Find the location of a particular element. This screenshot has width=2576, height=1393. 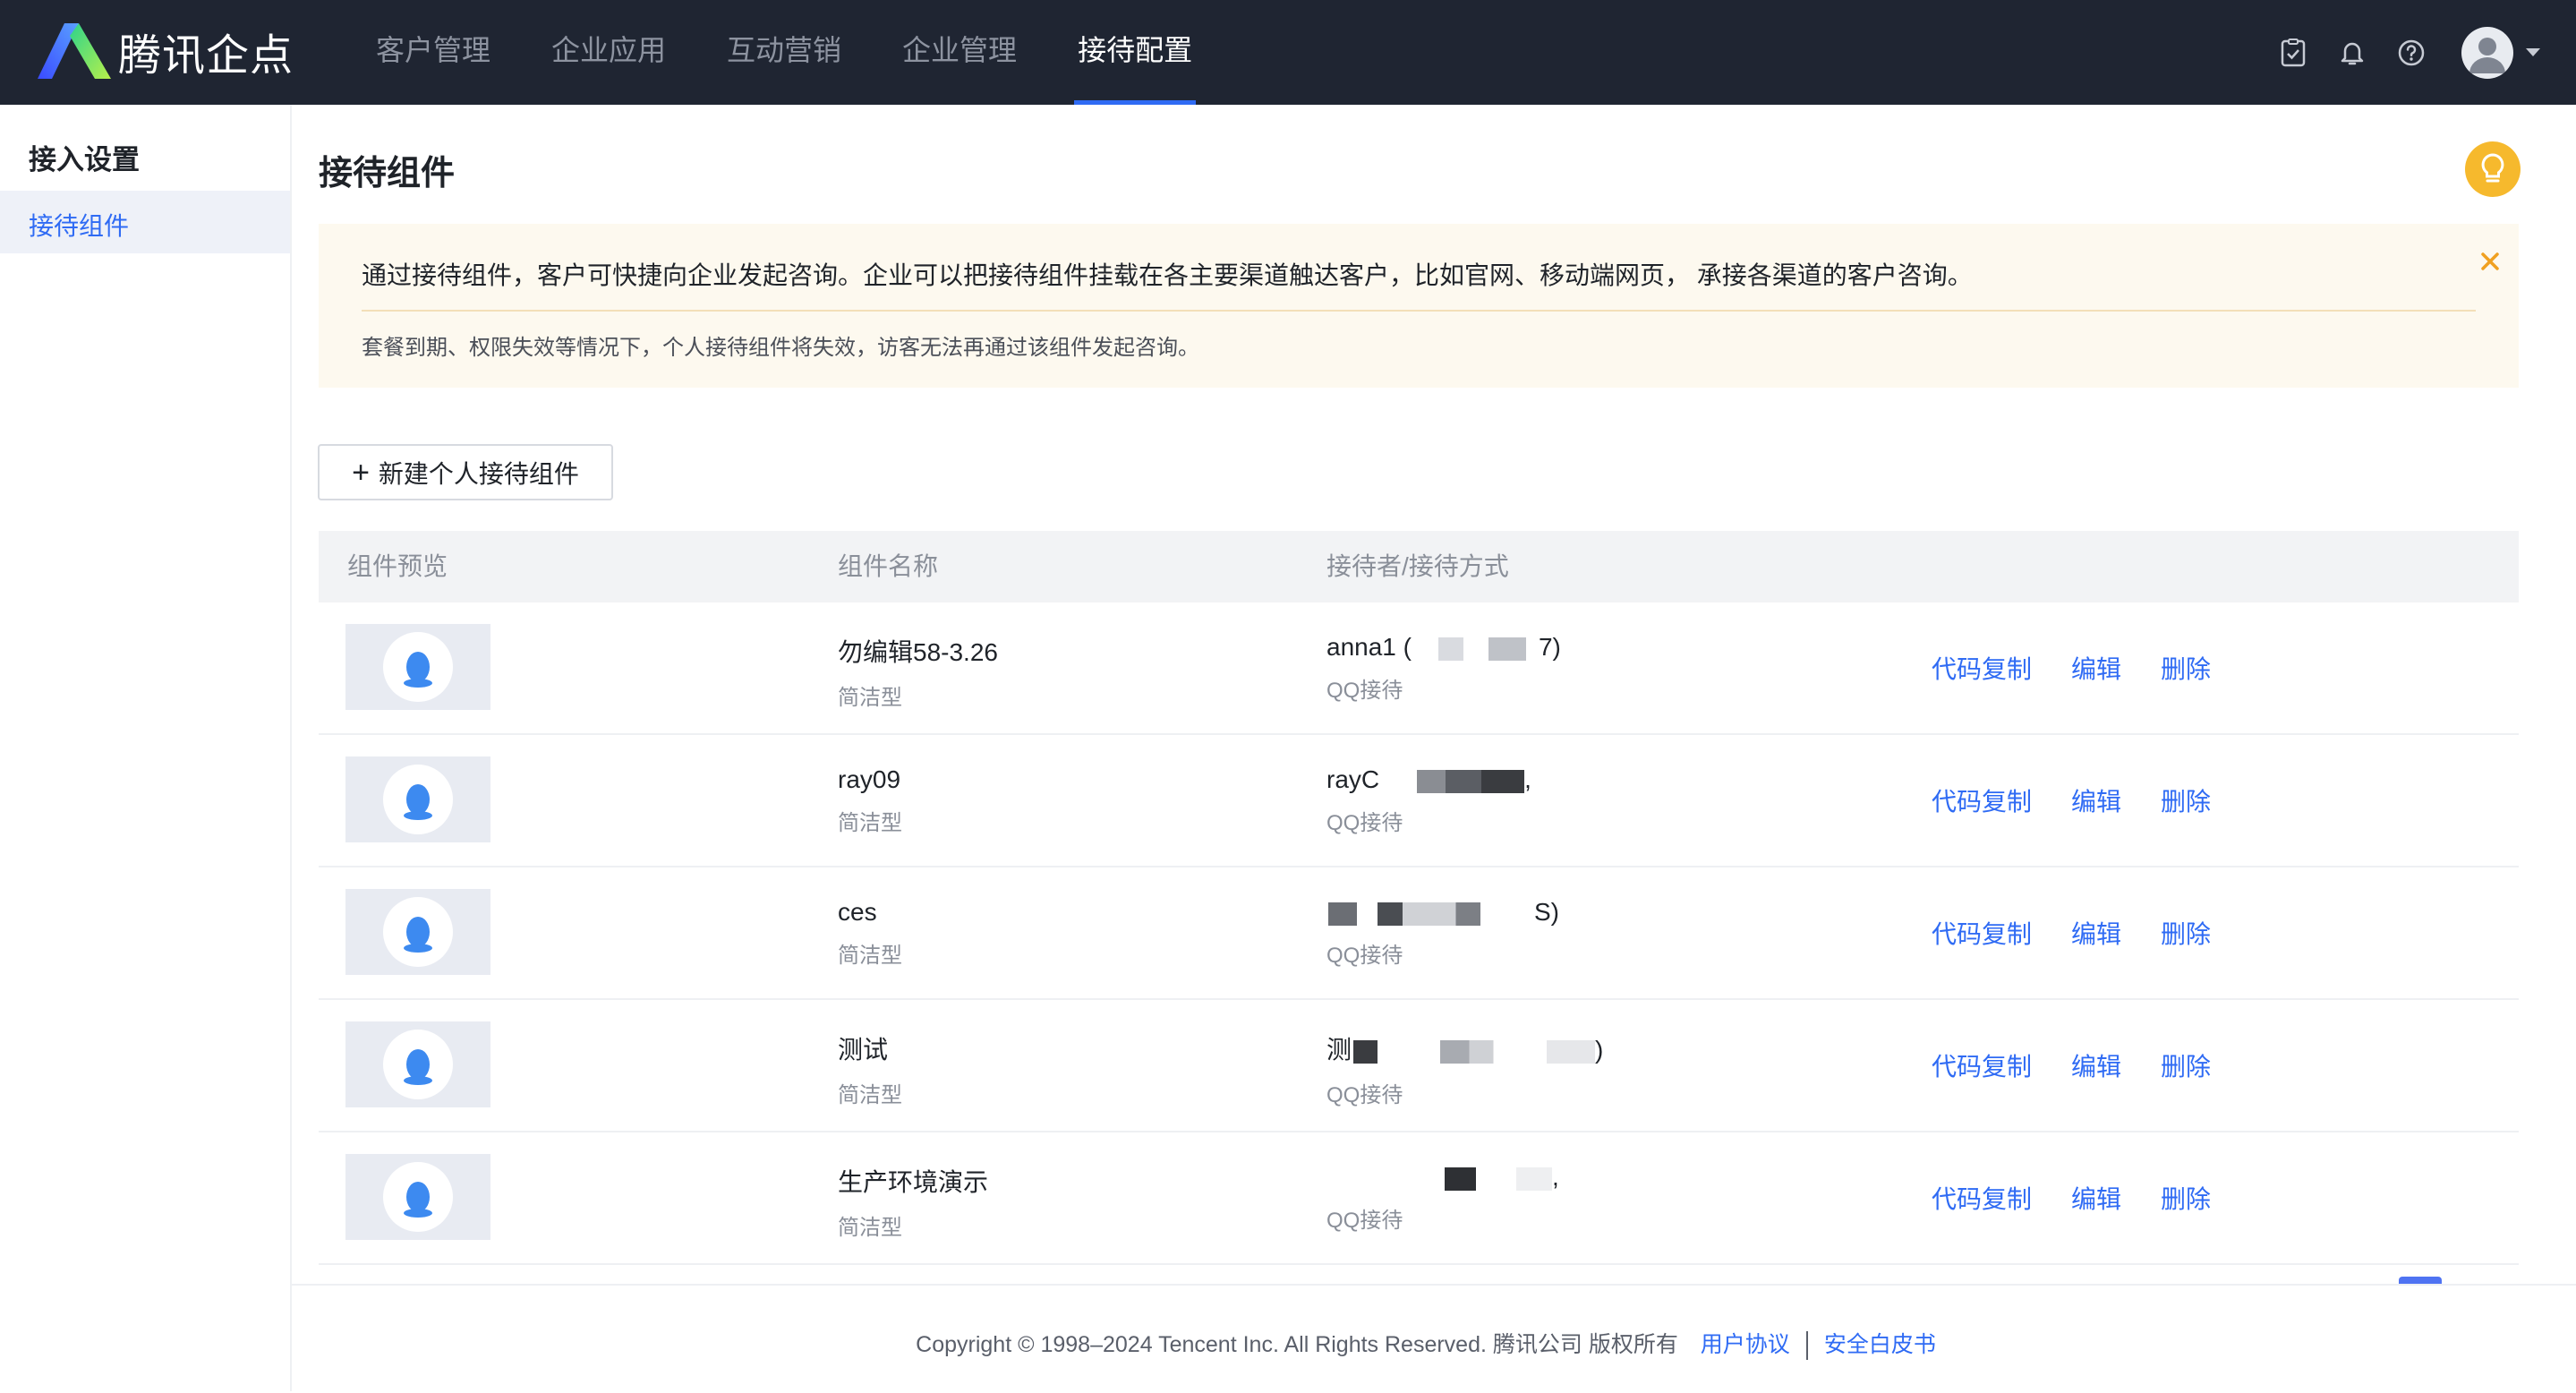

sidebar-title: 接入设置 is located at coordinates (84, 159).